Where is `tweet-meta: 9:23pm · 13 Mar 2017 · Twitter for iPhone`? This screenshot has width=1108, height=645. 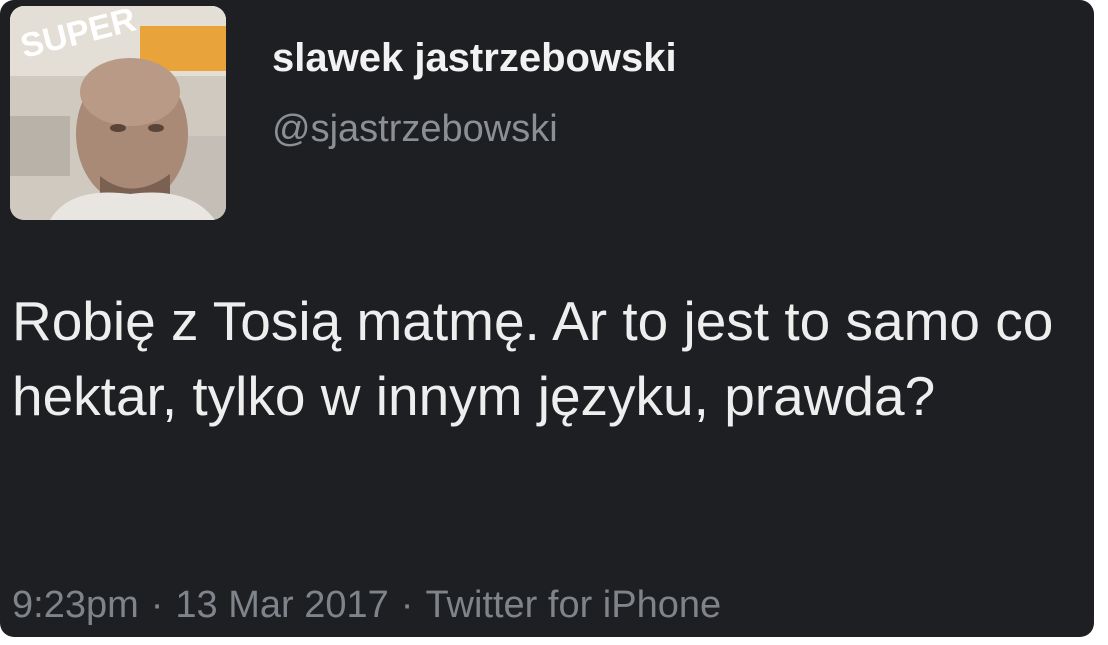
tweet-meta: 9:23pm · 13 Mar 2017 · Twitter for iPhone is located at coordinates (366, 605).